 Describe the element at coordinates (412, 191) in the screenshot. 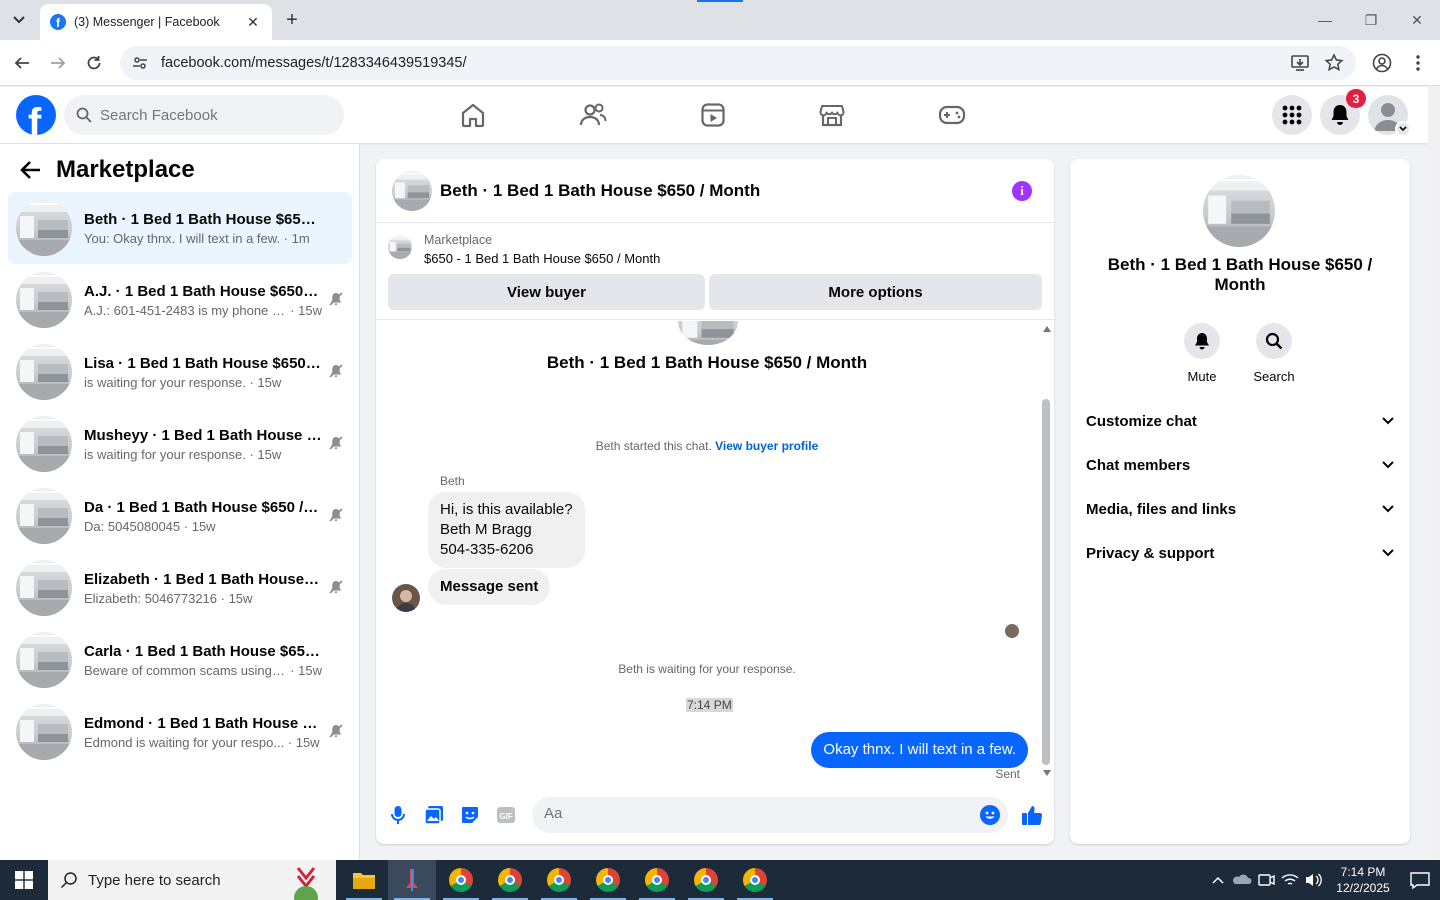

I see `chat-thumbnail` at that location.